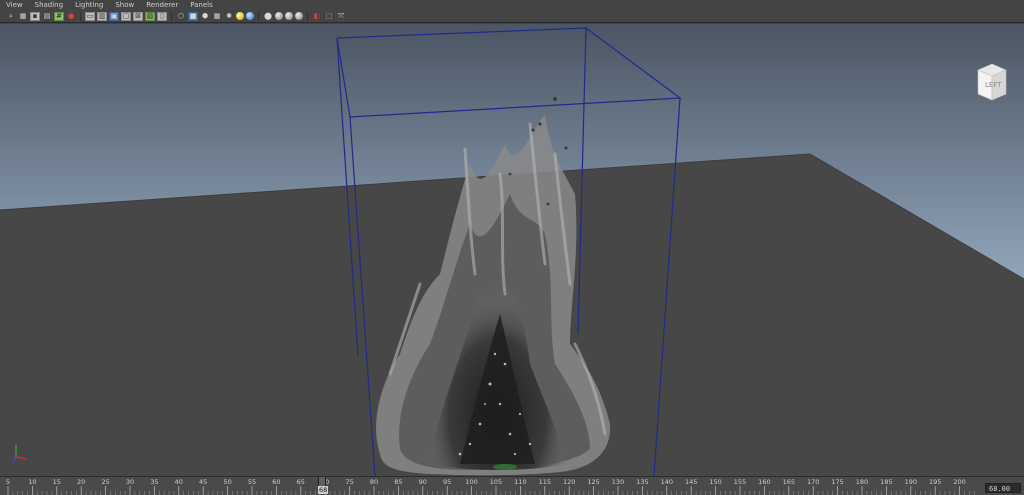 This screenshot has width=1024, height=495. I want to click on smooth-shade-icon: ■, so click(193, 16).